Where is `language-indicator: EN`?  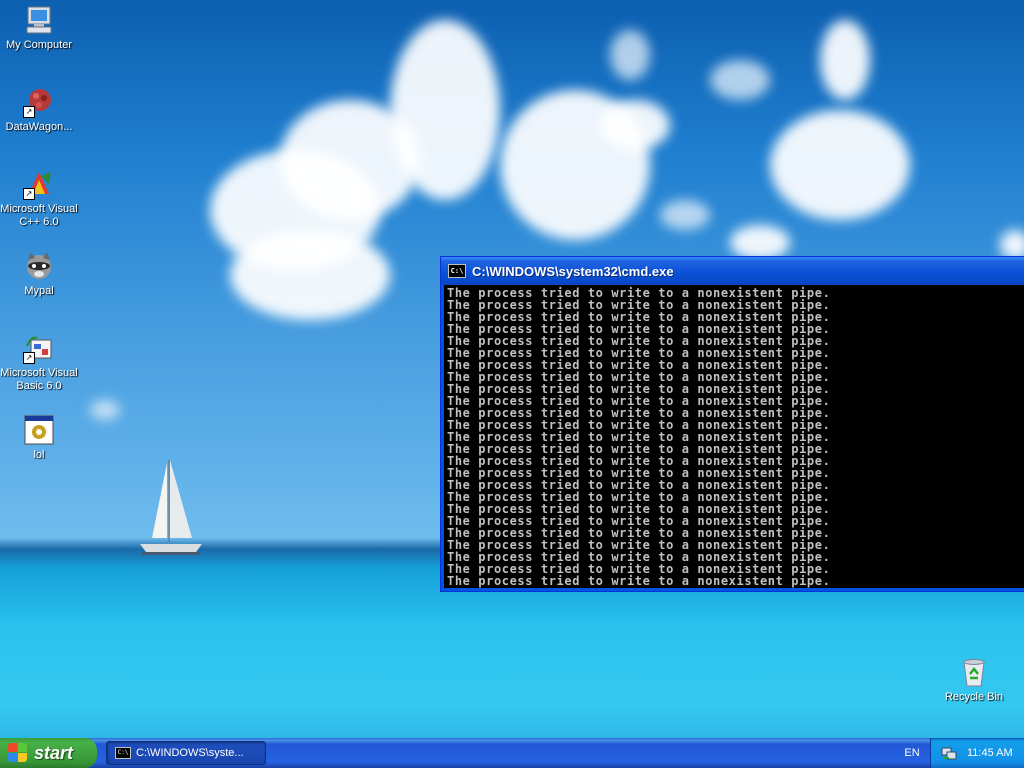 language-indicator: EN is located at coordinates (912, 753).